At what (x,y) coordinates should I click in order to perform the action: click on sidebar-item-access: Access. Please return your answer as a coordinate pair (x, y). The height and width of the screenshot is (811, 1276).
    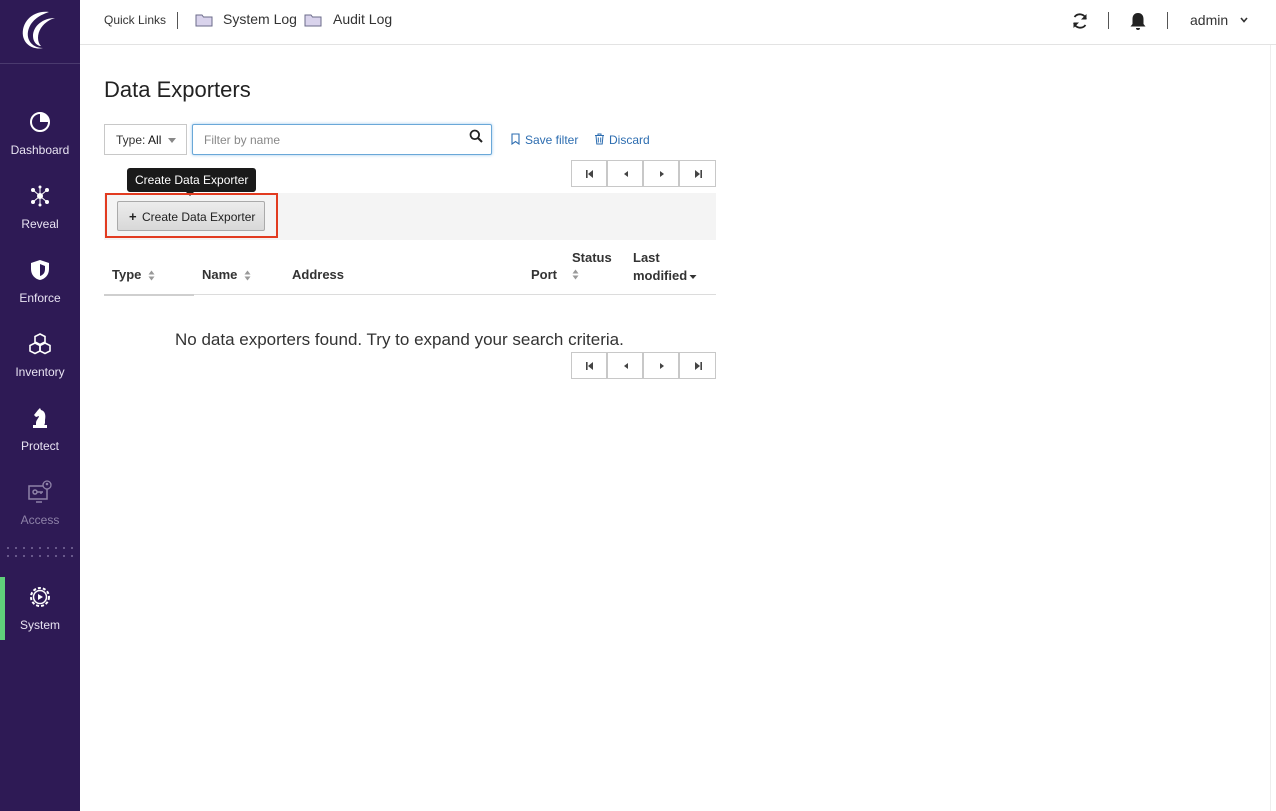
    Looking at the image, I should click on (40, 512).